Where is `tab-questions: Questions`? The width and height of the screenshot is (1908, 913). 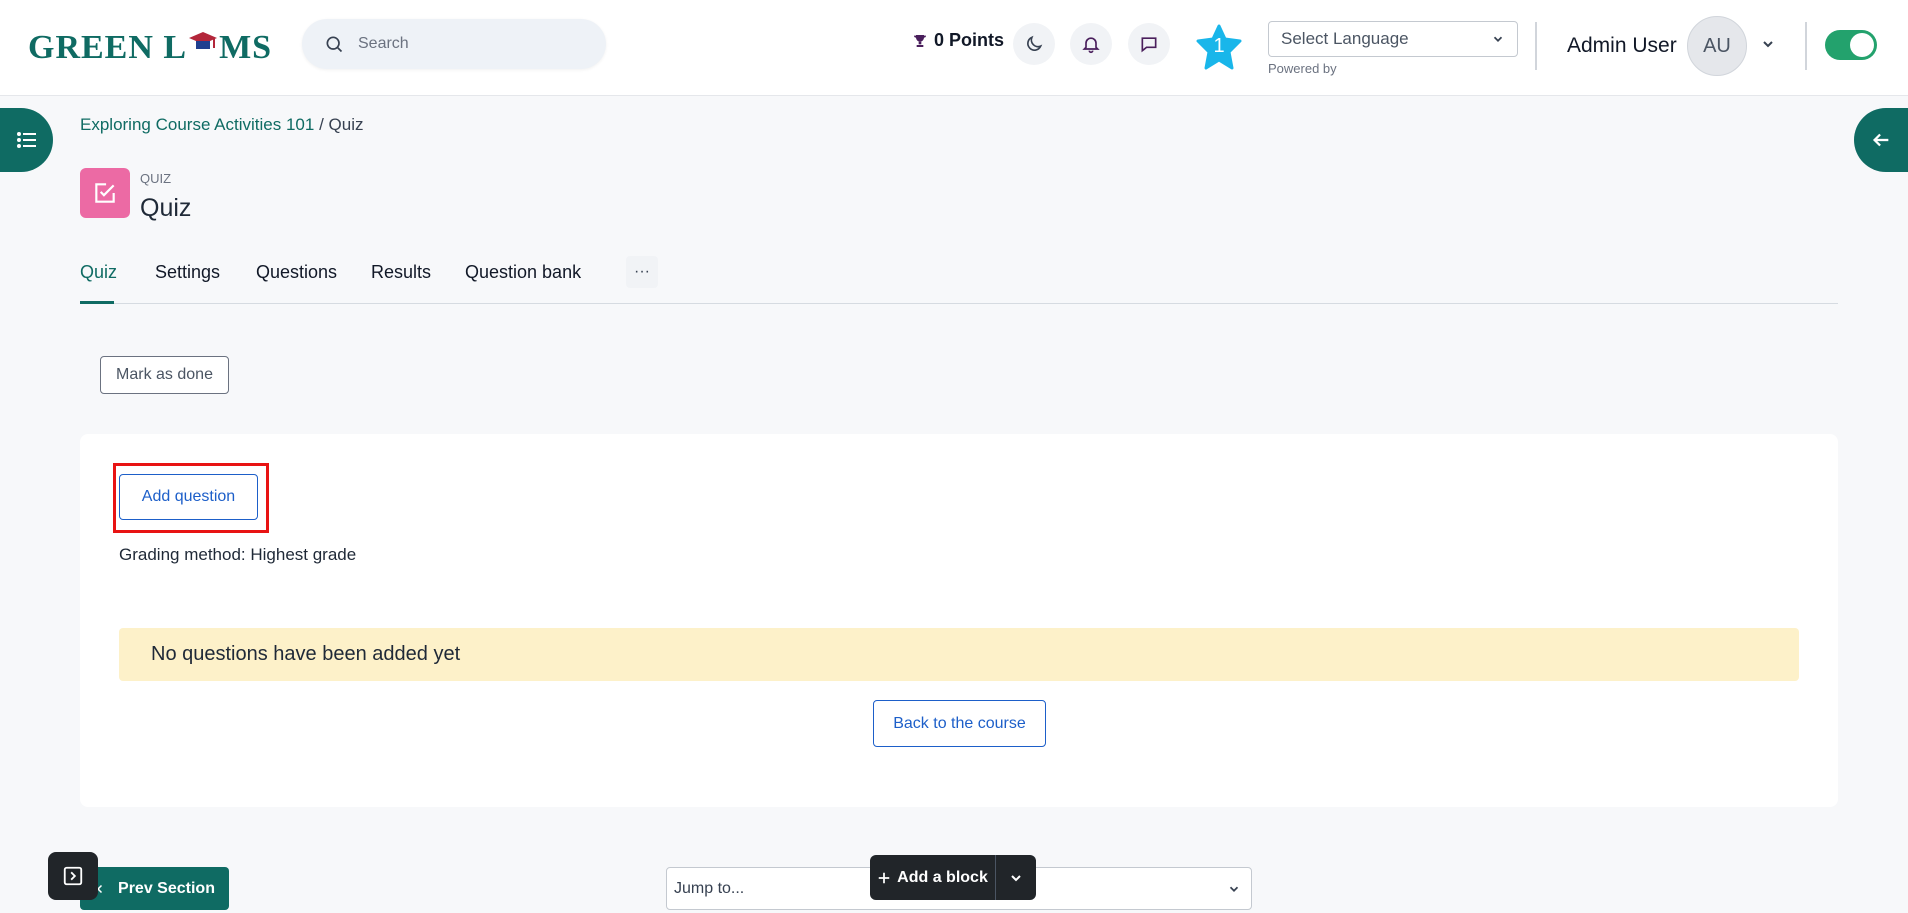
tab-questions: Questions is located at coordinates (296, 272).